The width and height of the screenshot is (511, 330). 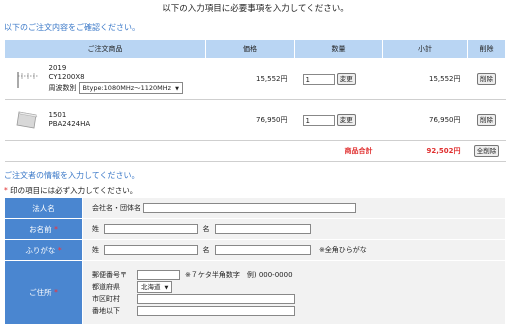 I want to click on company-label: 法人名, so click(x=43, y=208).